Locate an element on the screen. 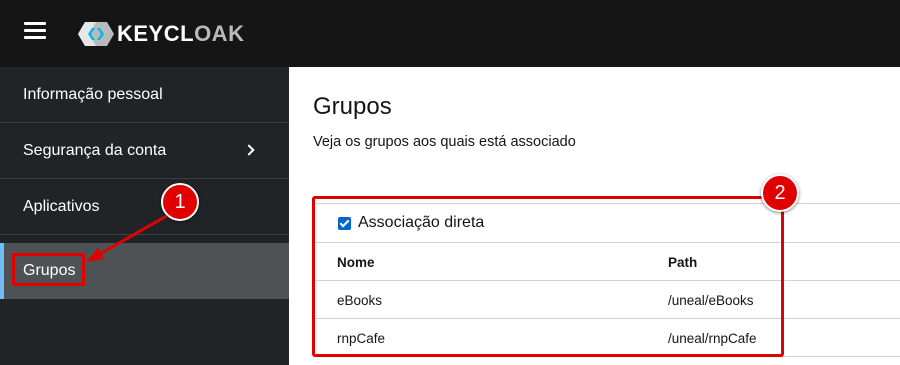 Image resolution: width=900 pixels, height=365 pixels. callout-badge-2: 2 is located at coordinates (780, 193).